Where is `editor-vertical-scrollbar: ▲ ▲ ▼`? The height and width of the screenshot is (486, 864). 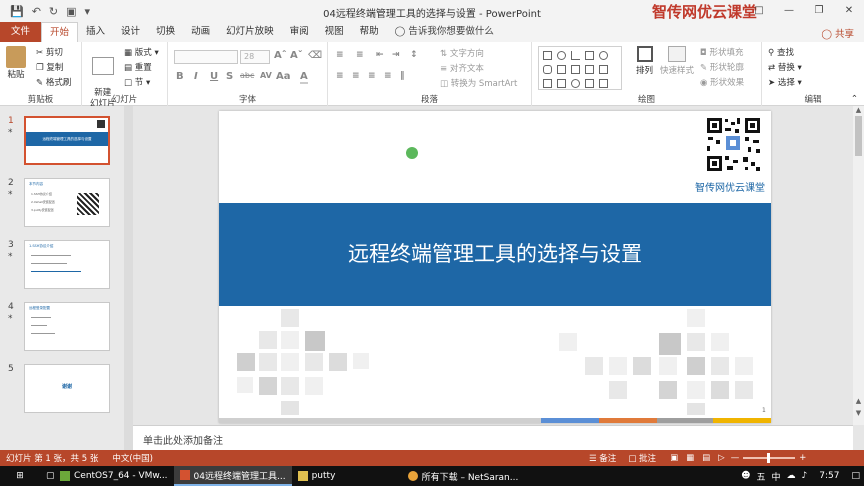
editor-vertical-scrollbar: ▲ ▲ ▼ is located at coordinates (858, 265).